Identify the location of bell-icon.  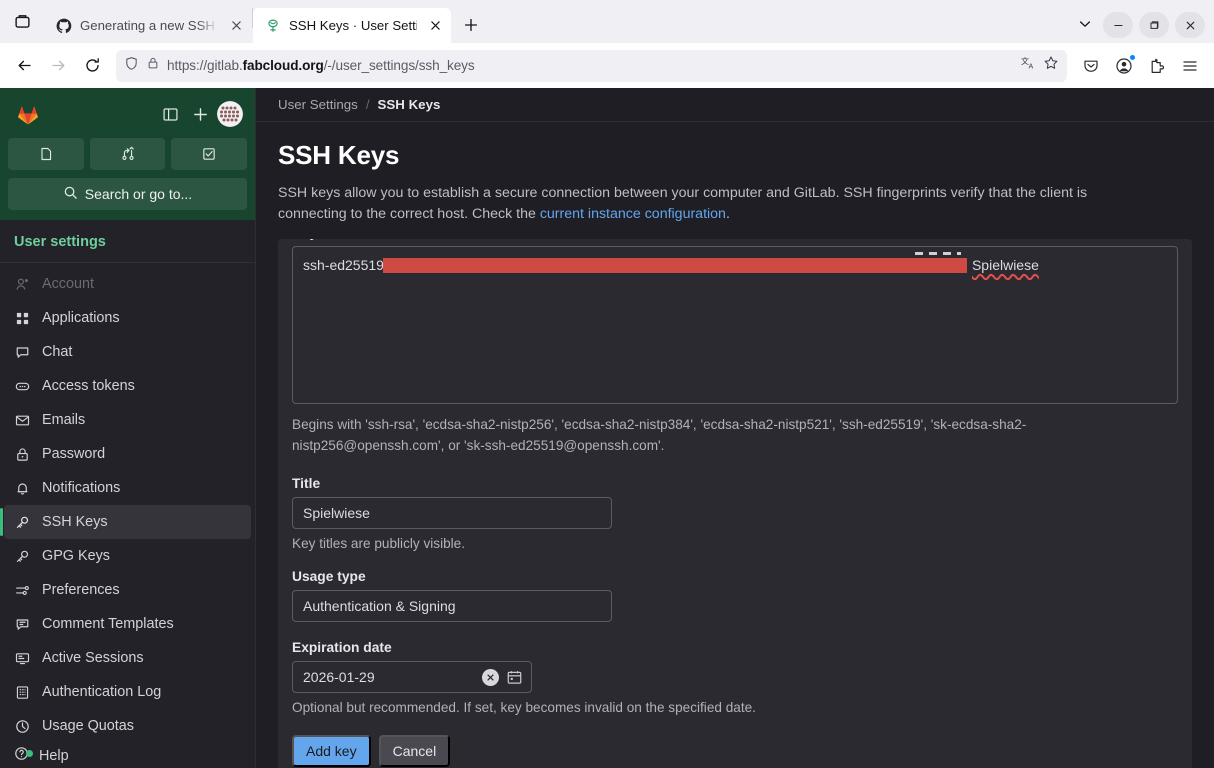
(22, 488).